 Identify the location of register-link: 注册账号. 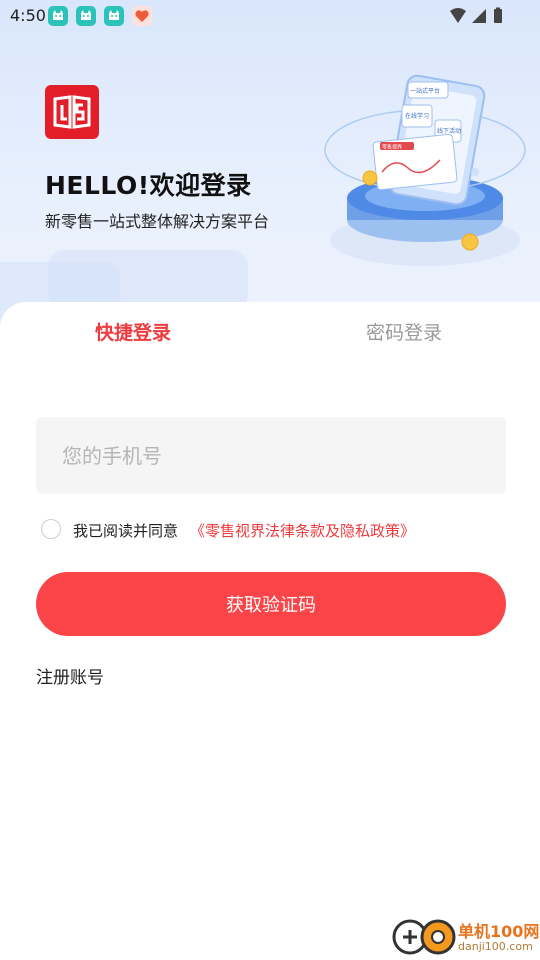
(70, 675).